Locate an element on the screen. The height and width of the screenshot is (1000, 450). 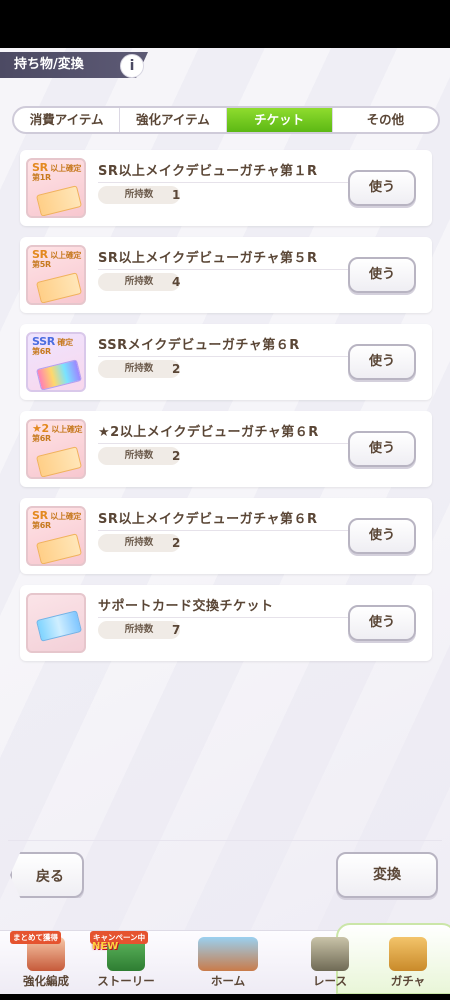
qty-value: 1 is located at coordinates (176, 195).